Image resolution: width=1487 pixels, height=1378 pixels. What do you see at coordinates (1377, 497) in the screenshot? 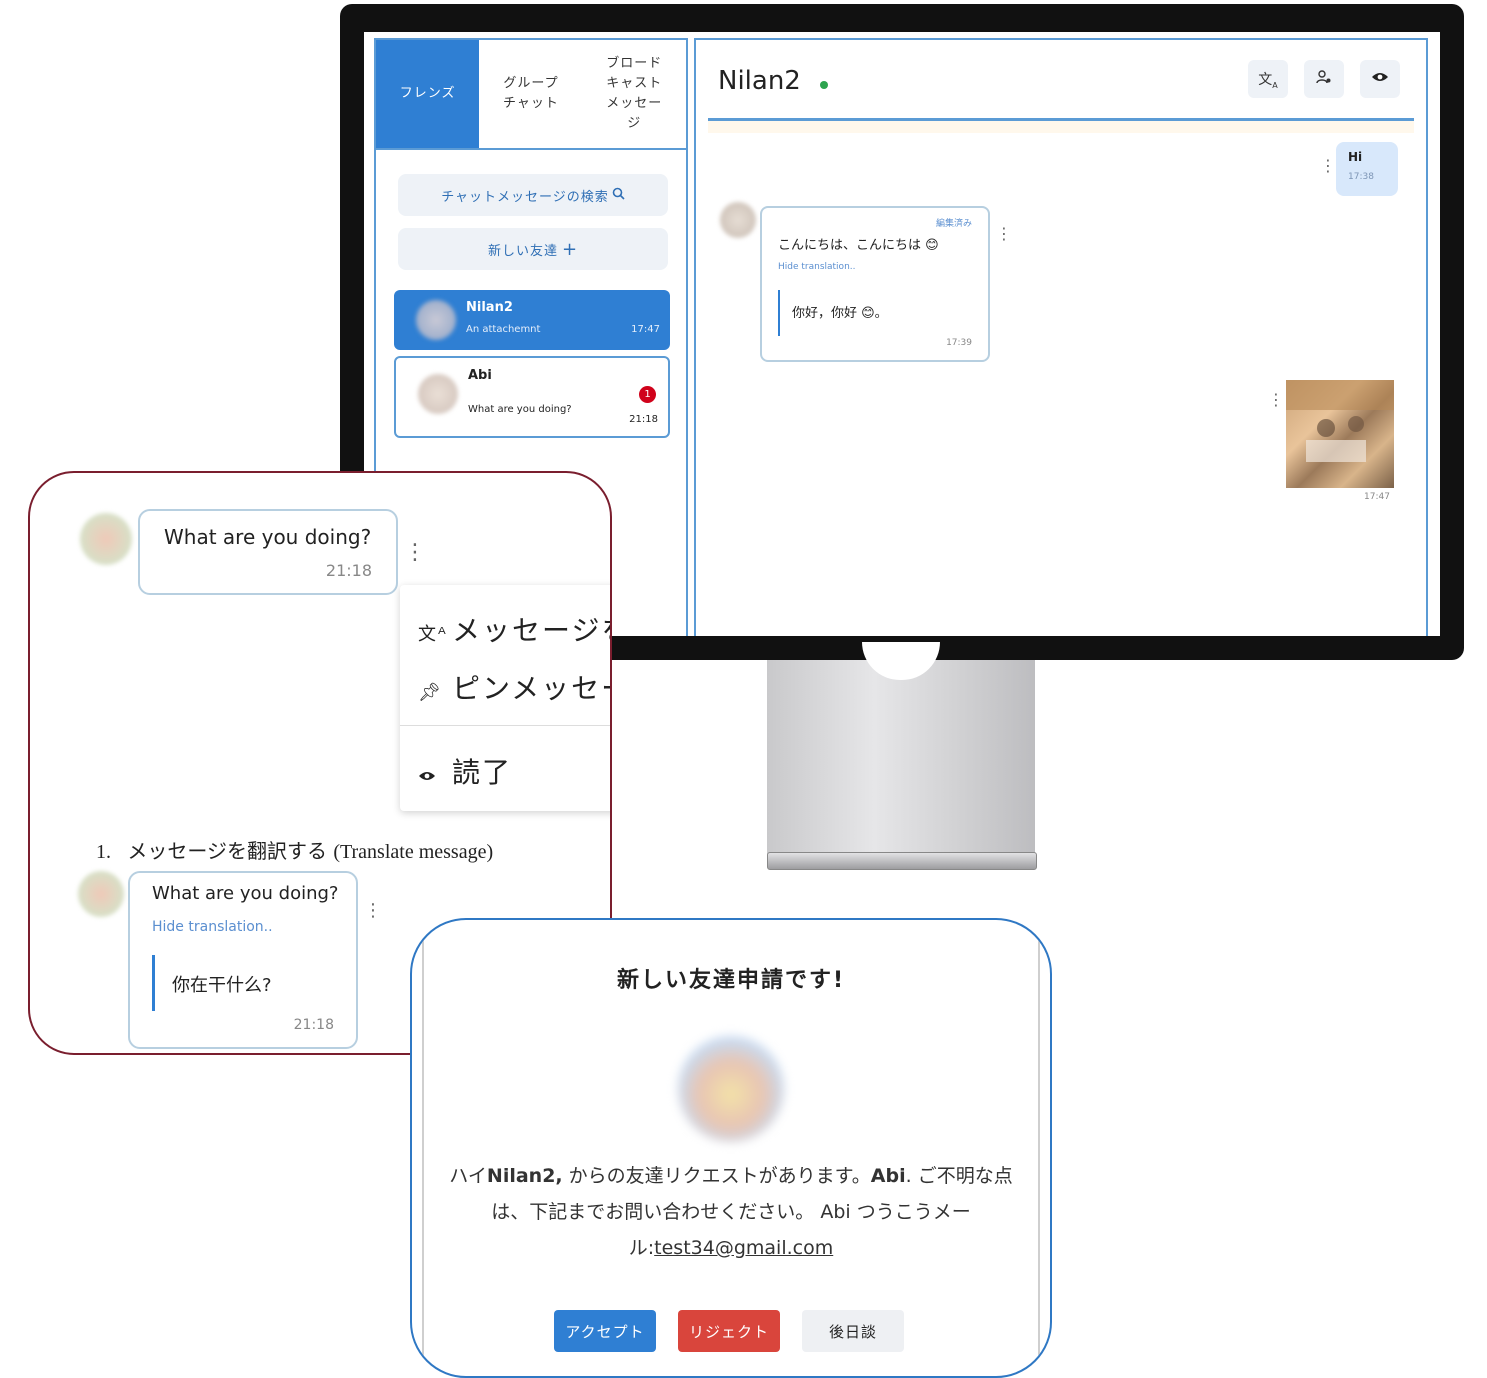
I see `message-time: 17:47` at bounding box center [1377, 497].